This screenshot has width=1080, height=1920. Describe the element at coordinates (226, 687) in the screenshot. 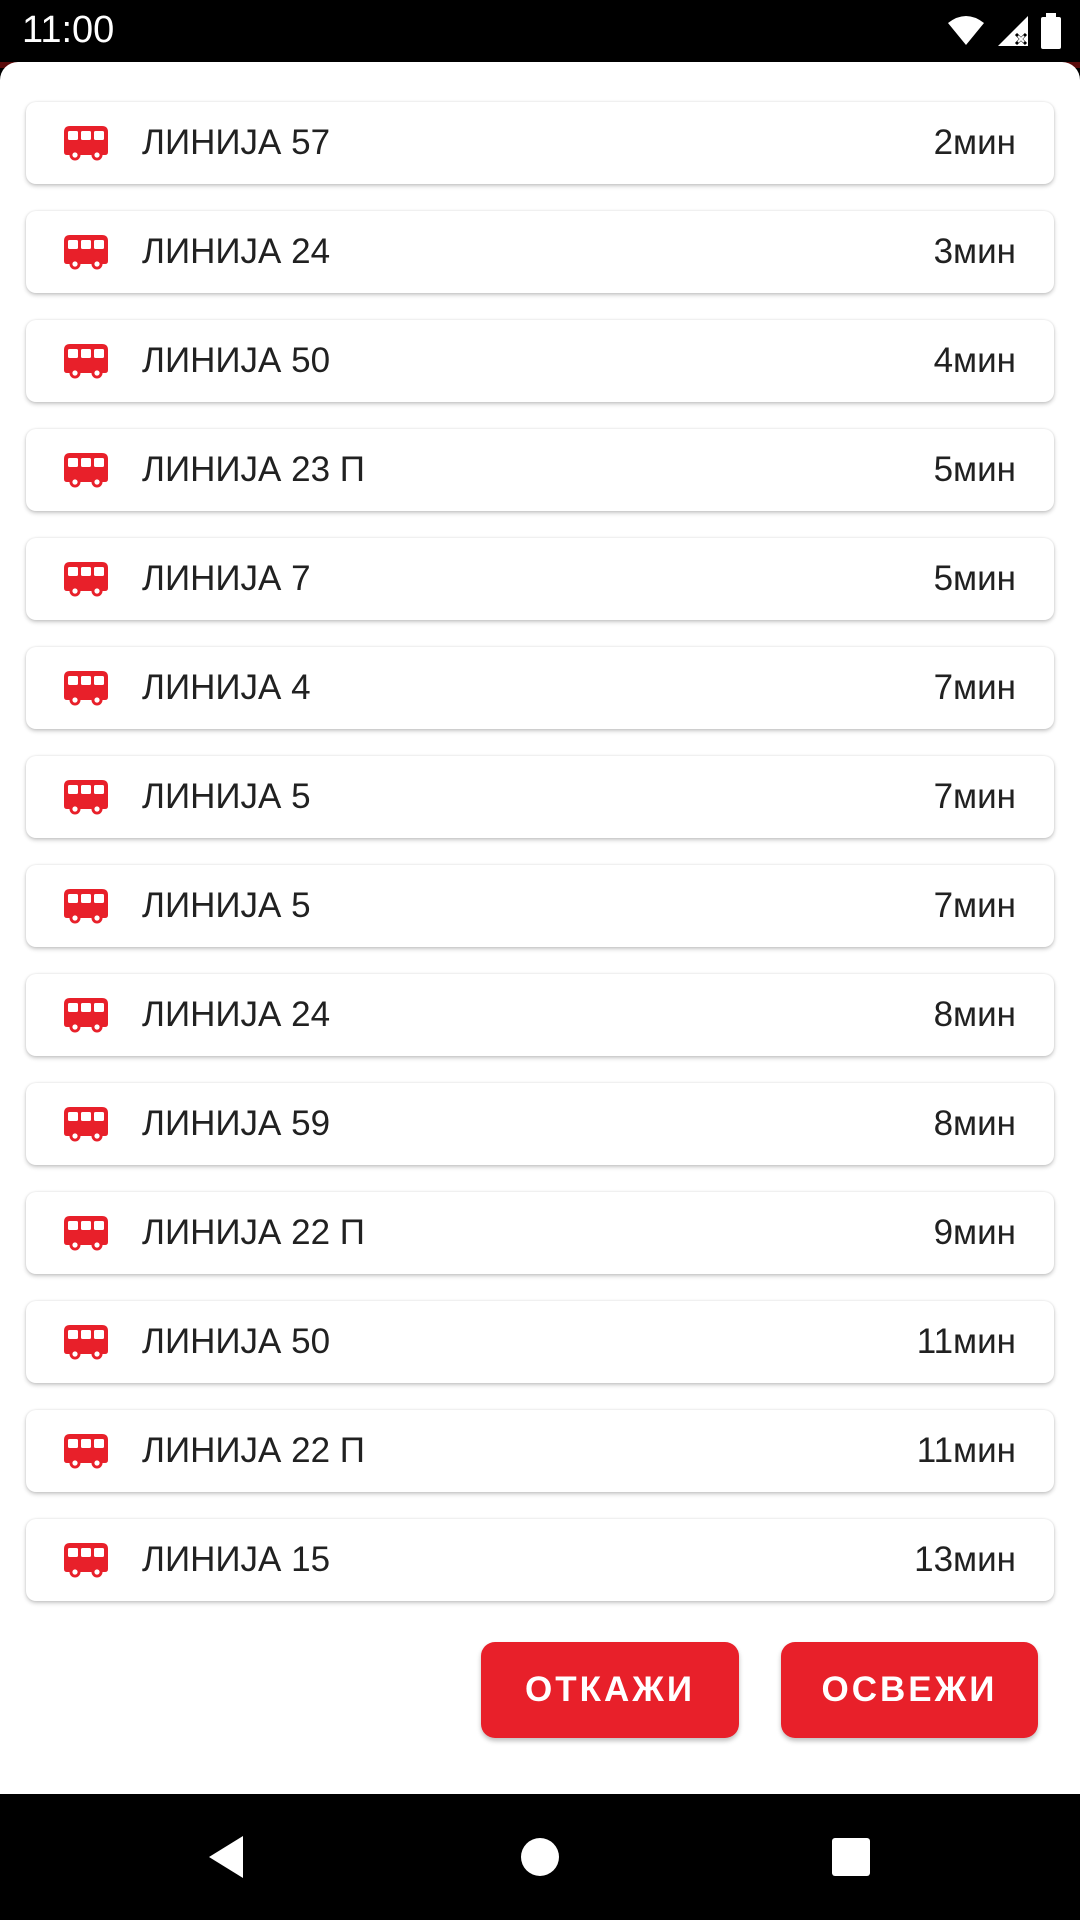

I see `line-label: ЛИНИЈА 4` at that location.